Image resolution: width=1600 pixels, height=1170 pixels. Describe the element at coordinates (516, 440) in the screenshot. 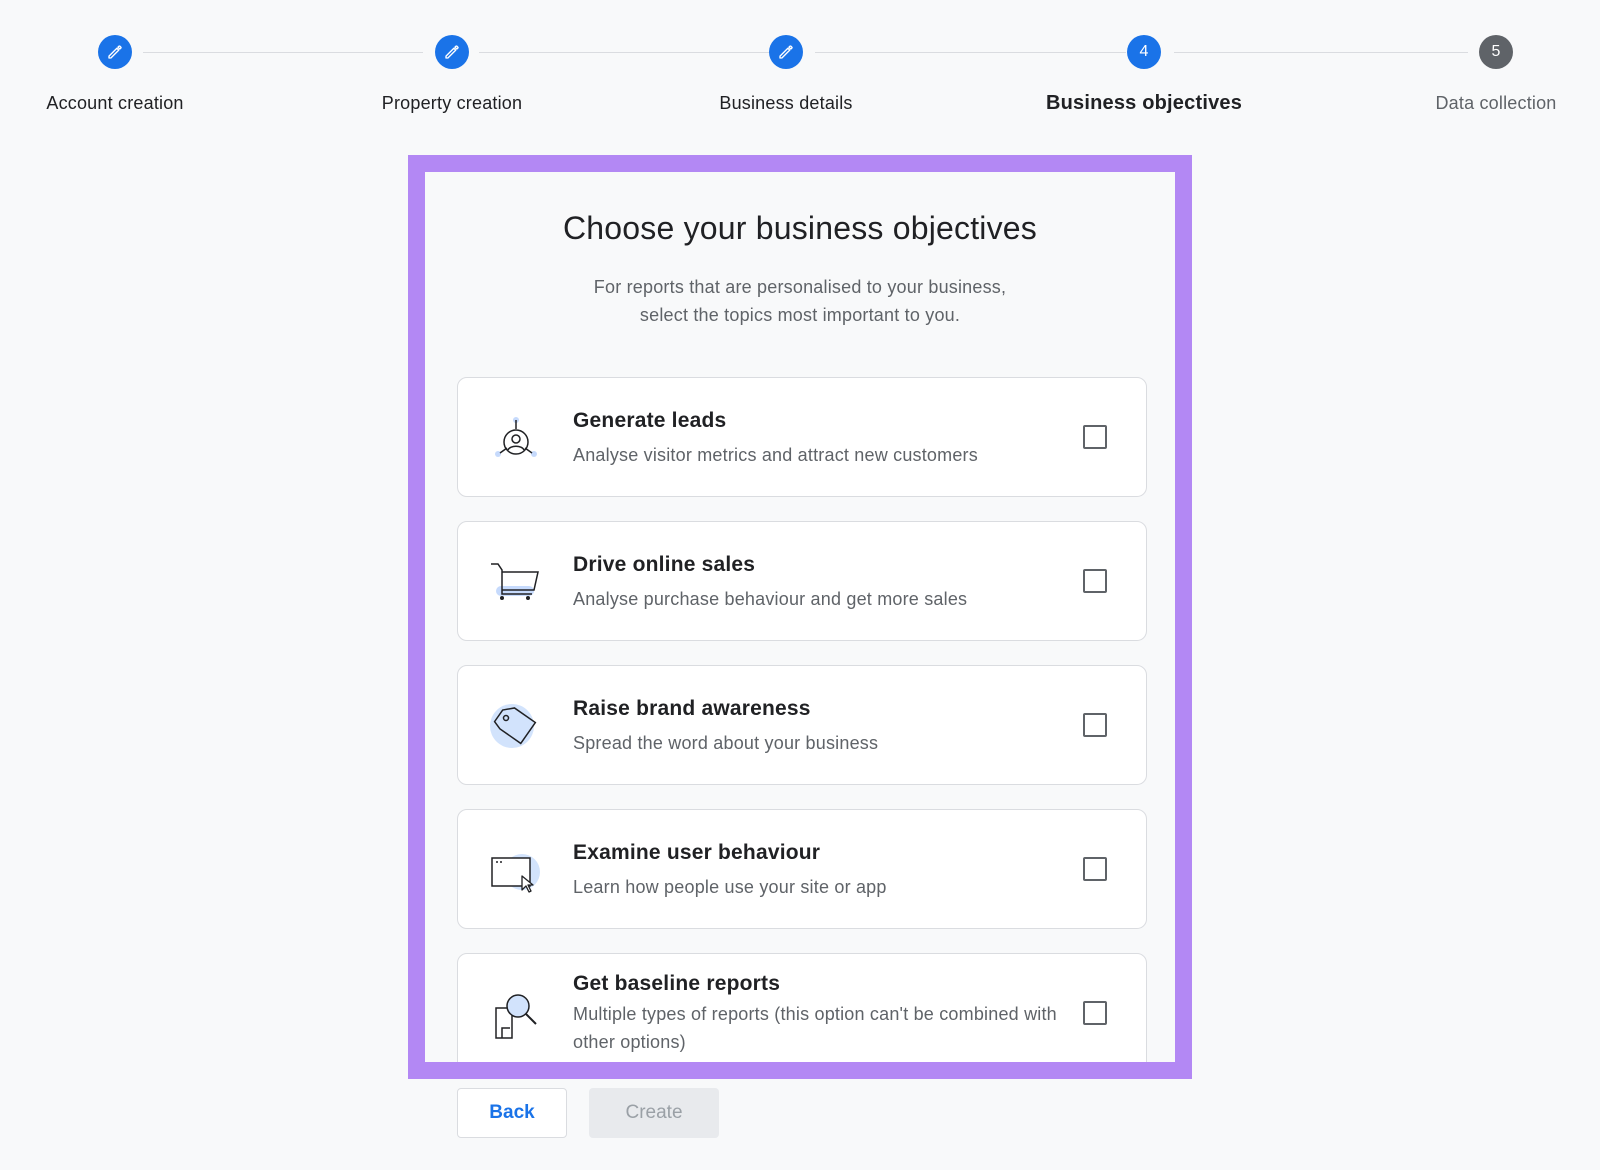

I see `leads-icon` at that location.